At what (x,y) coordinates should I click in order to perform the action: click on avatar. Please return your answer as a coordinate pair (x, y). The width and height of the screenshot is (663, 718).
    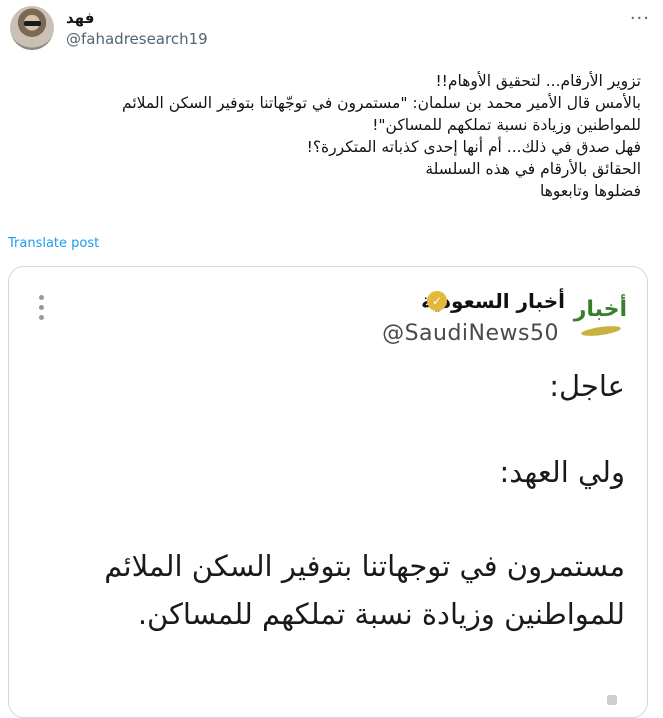
    Looking at the image, I should click on (32, 28).